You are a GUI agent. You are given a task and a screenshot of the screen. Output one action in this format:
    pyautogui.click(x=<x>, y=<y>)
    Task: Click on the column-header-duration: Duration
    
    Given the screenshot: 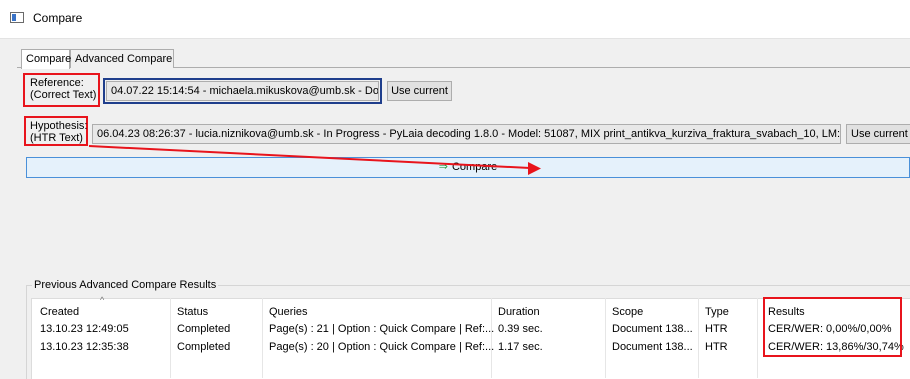 What is the action you would take?
    pyautogui.click(x=519, y=312)
    